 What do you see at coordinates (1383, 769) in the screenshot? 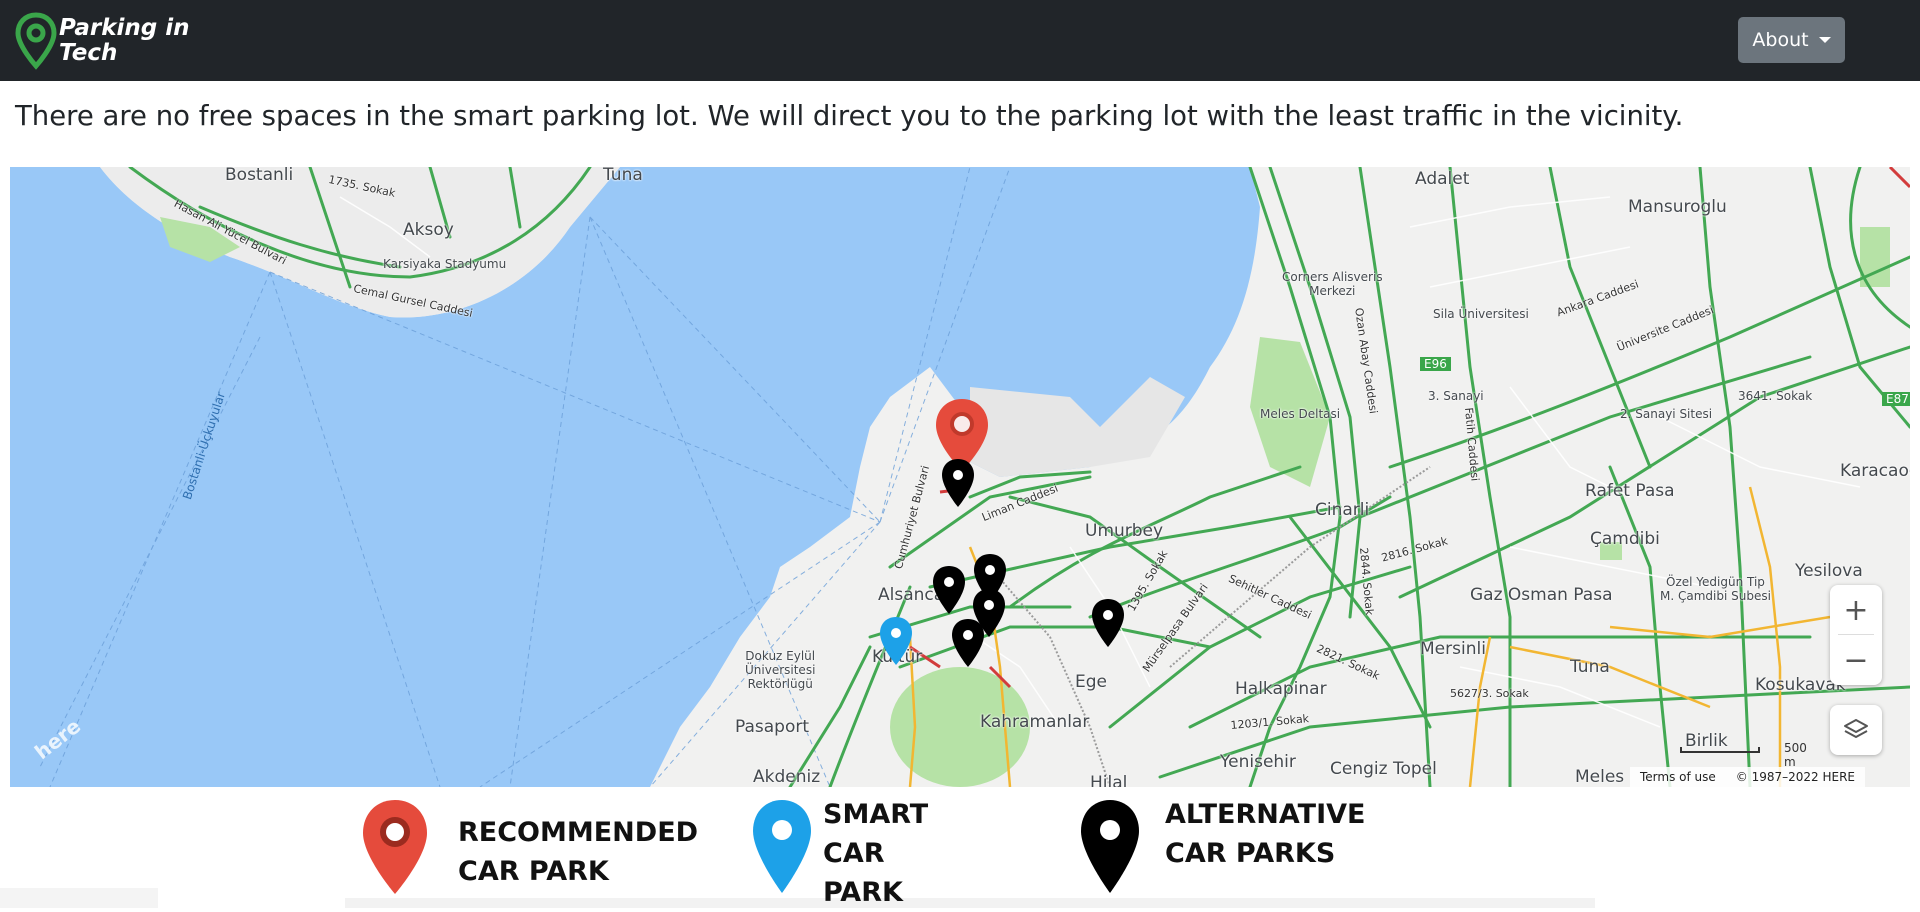
I see `map-label: Cengiz Topel` at bounding box center [1383, 769].